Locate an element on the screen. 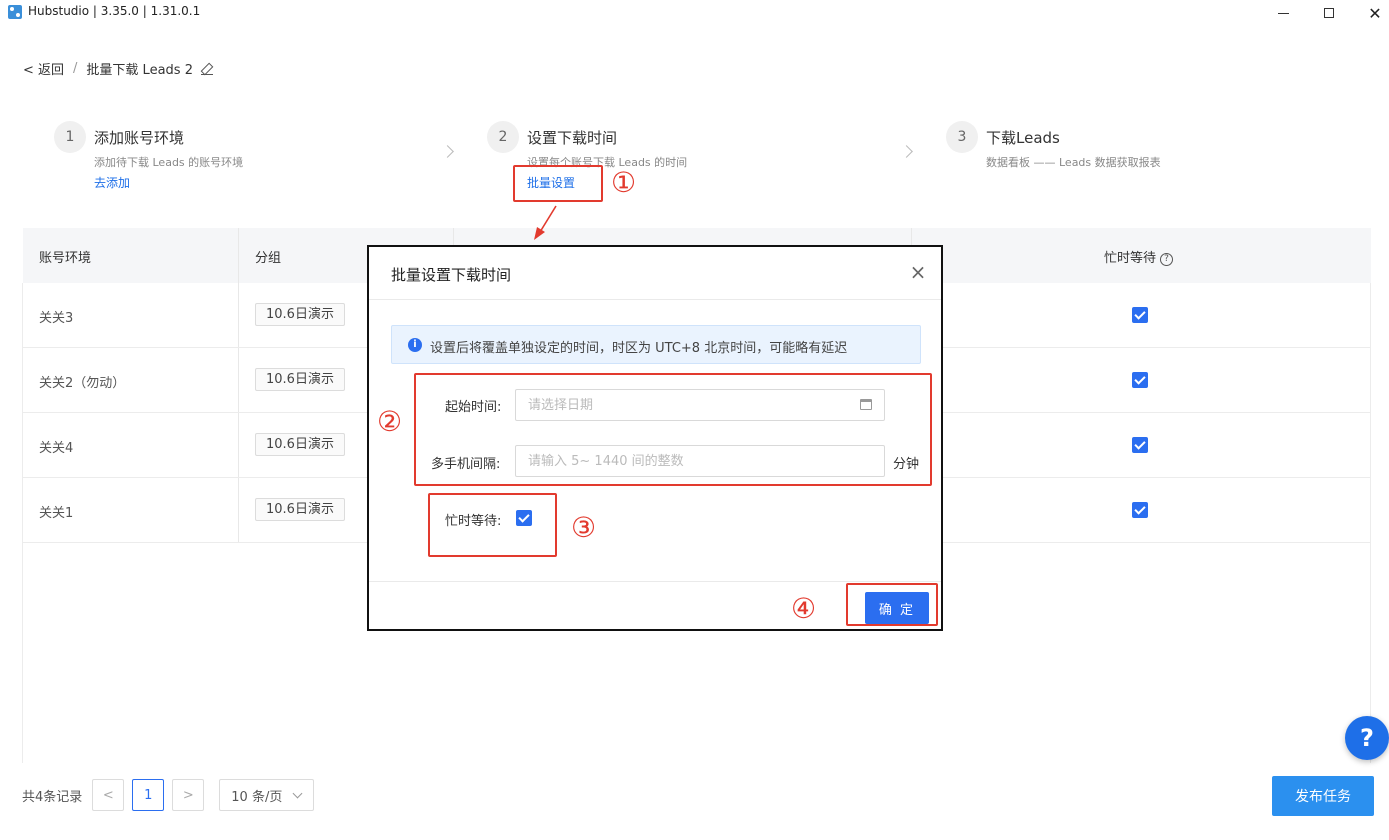 The width and height of the screenshot is (1389, 840). account-name: 关关2（勿动） is located at coordinates (82, 383).